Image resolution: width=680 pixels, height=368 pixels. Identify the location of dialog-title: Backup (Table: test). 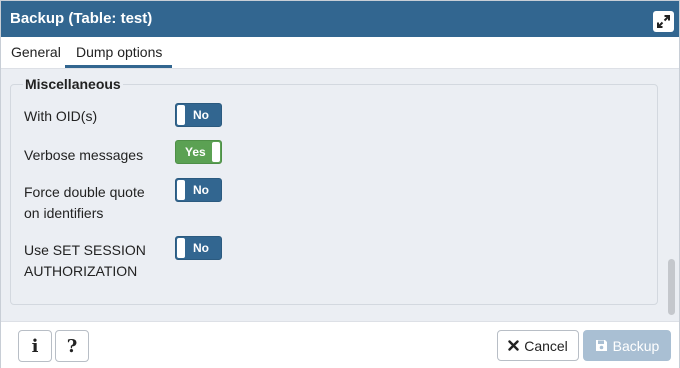
(81, 18).